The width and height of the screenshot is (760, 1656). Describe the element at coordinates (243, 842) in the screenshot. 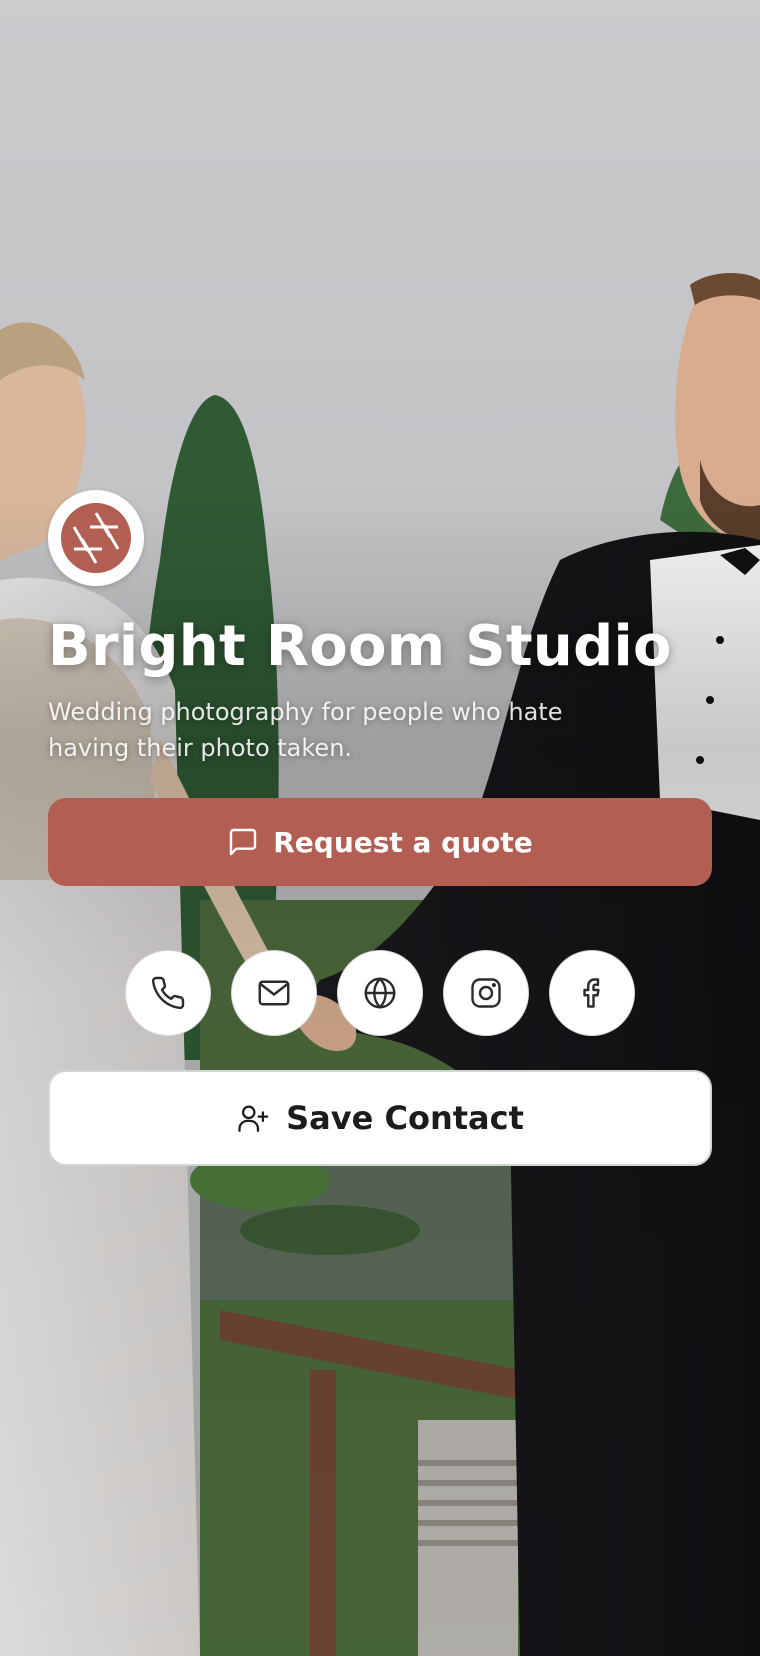

I see `message-square-icon` at that location.